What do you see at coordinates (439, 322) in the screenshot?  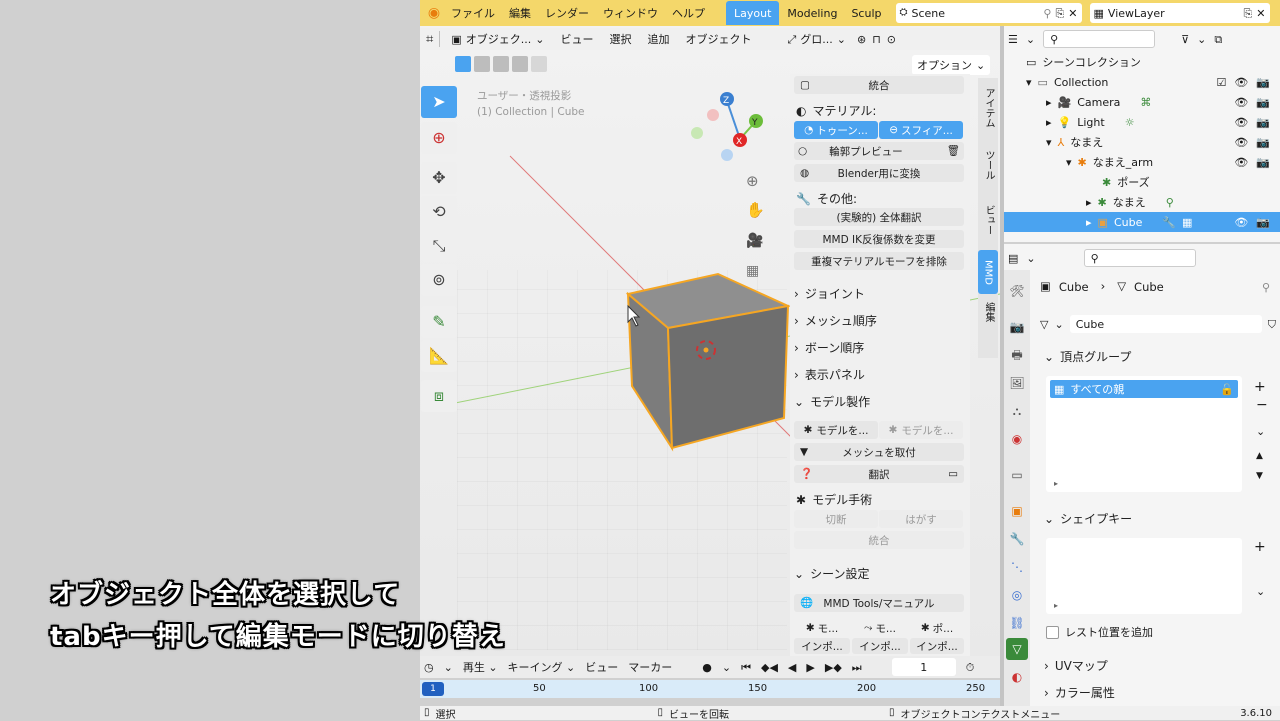 I see `tool-annotate: ✎` at bounding box center [439, 322].